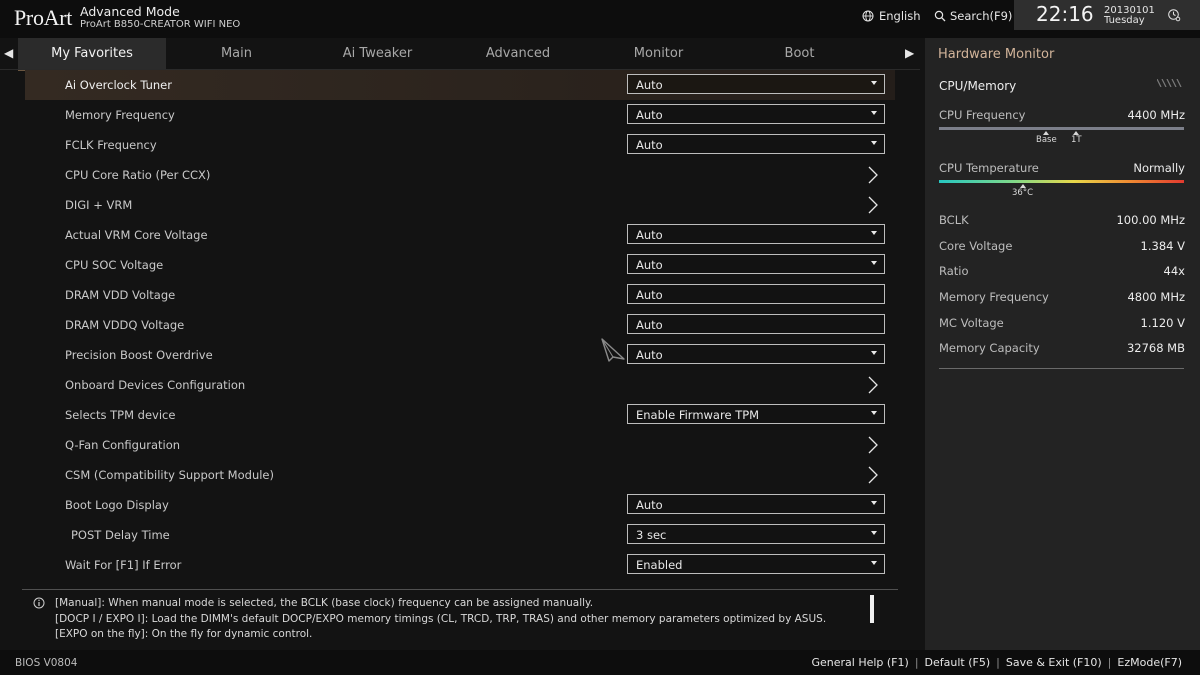 This screenshot has width=1200, height=675. Describe the element at coordinates (1149, 662) in the screenshot. I see `ez-mode-button: EzMode(F7)` at that location.